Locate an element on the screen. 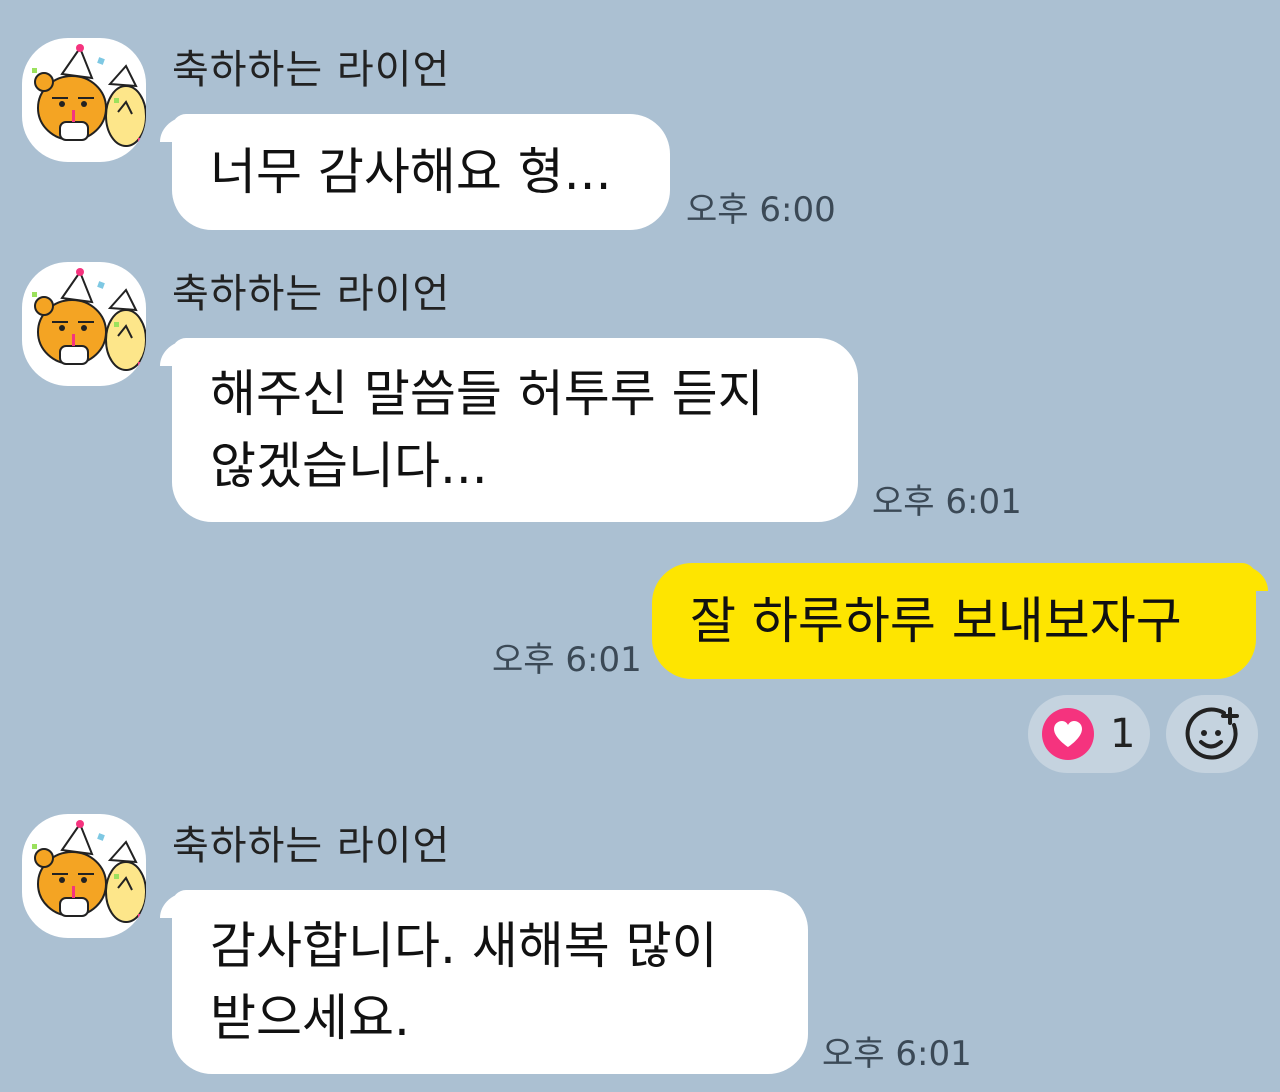 Image resolution: width=1280 pixels, height=1092 pixels. heart-reaction-badge: 1 is located at coordinates (1089, 734).